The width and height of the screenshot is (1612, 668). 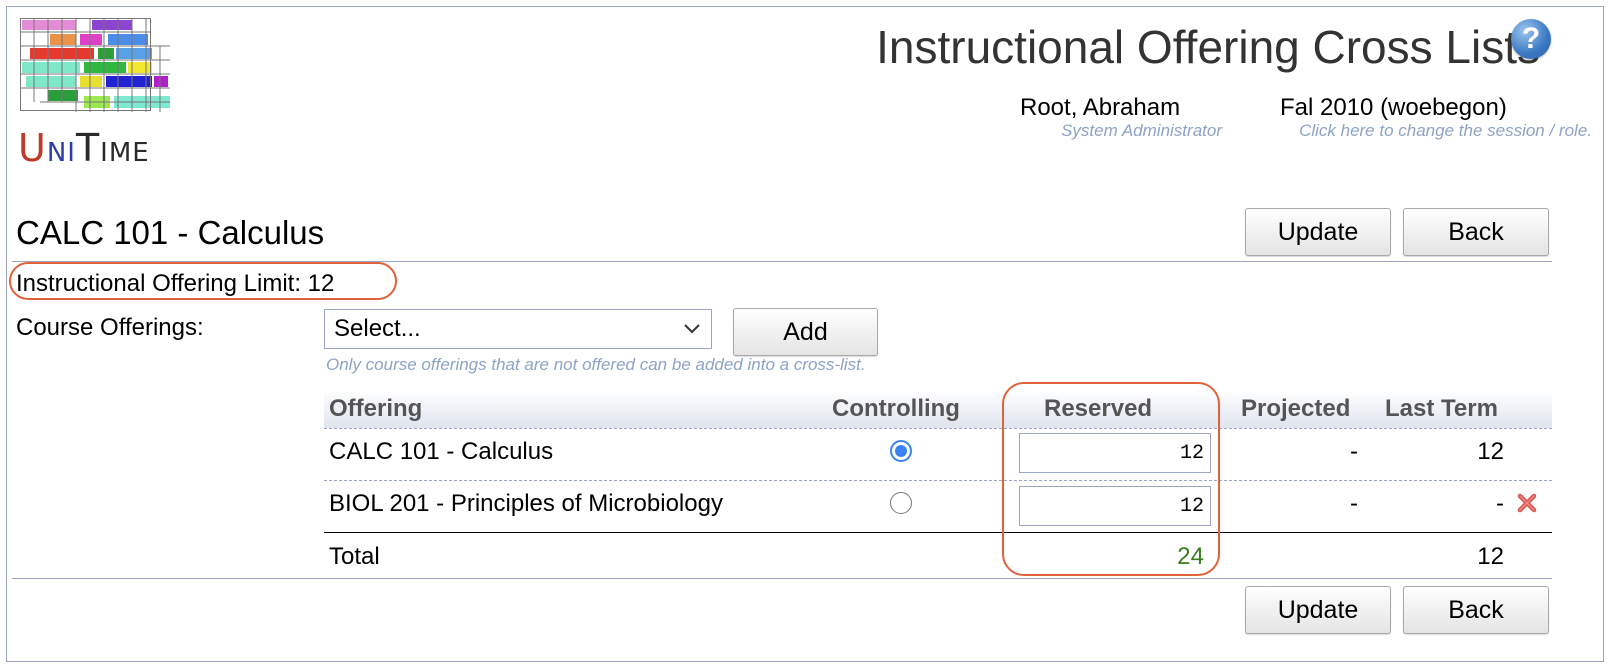 What do you see at coordinates (1141, 130) in the screenshot?
I see `user-role: System Administrator` at bounding box center [1141, 130].